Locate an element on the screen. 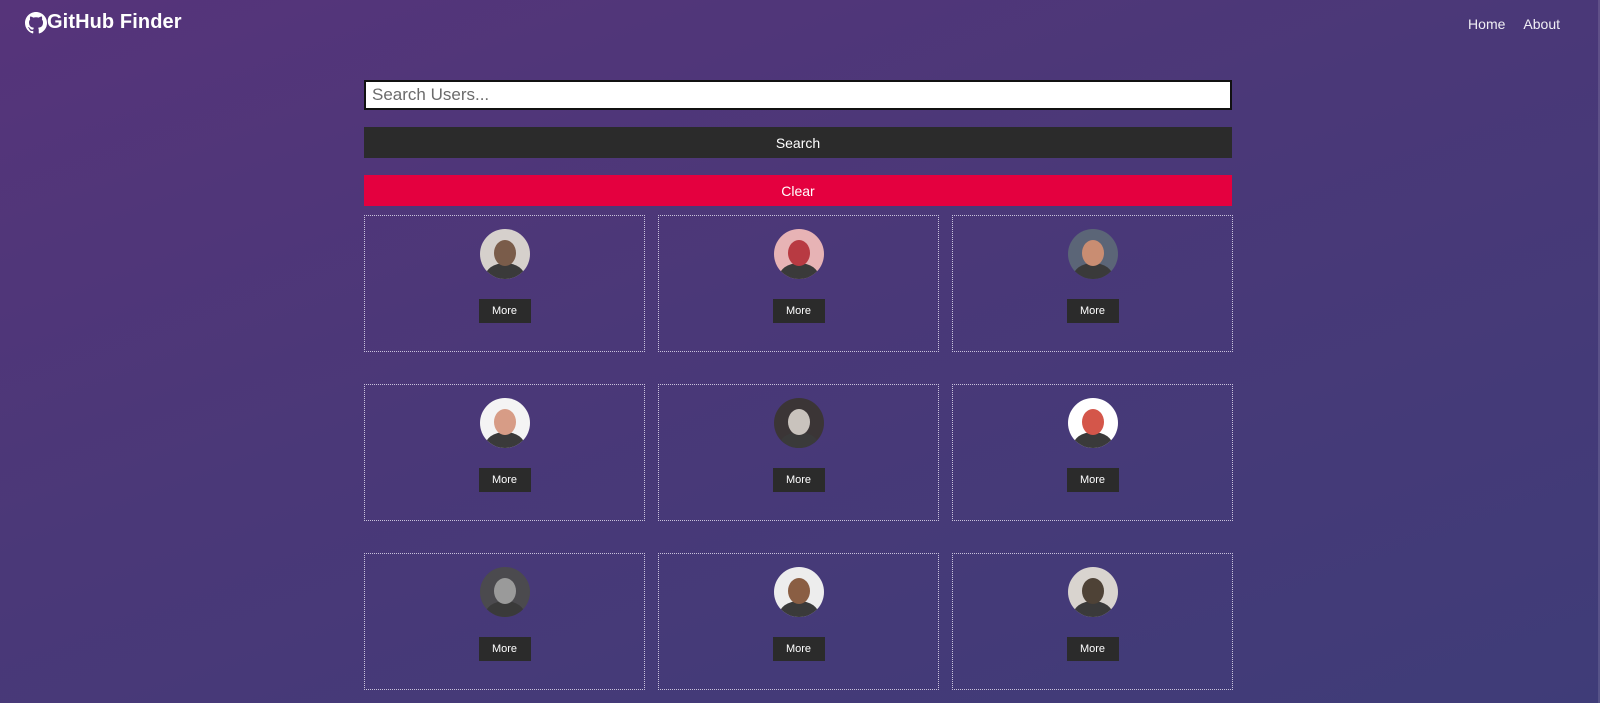 This screenshot has width=1600, height=703. brand: GitHub Finder is located at coordinates (103, 22).